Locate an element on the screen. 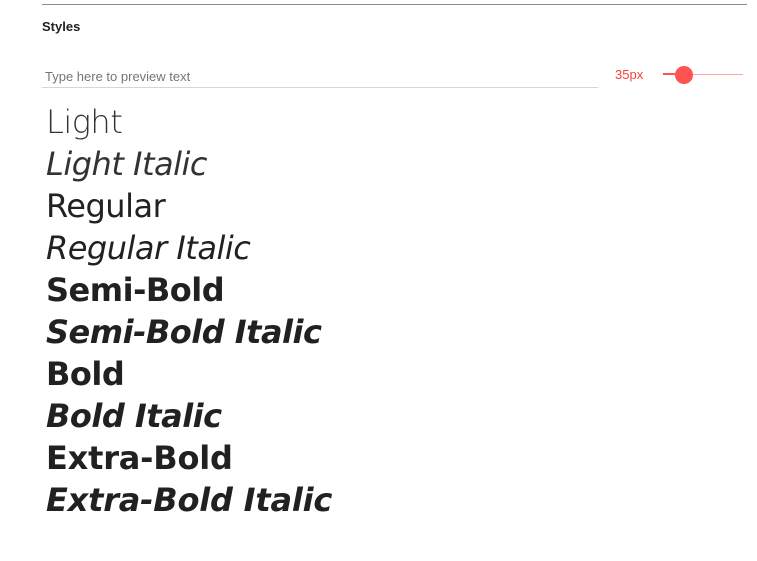  section-divider is located at coordinates (394, 4).